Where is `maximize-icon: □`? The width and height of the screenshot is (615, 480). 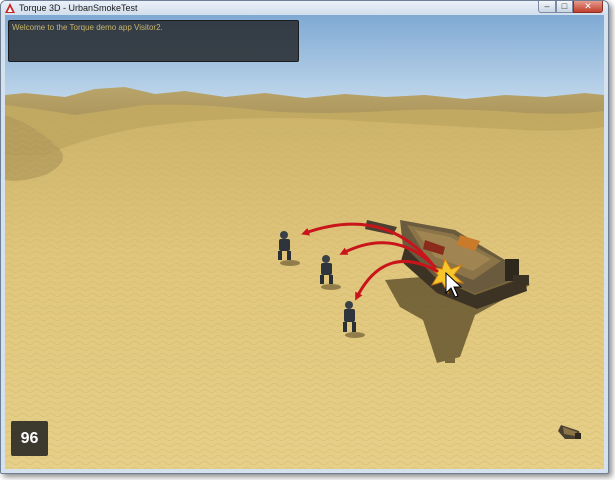 maximize-icon: □ is located at coordinates (564, 6).